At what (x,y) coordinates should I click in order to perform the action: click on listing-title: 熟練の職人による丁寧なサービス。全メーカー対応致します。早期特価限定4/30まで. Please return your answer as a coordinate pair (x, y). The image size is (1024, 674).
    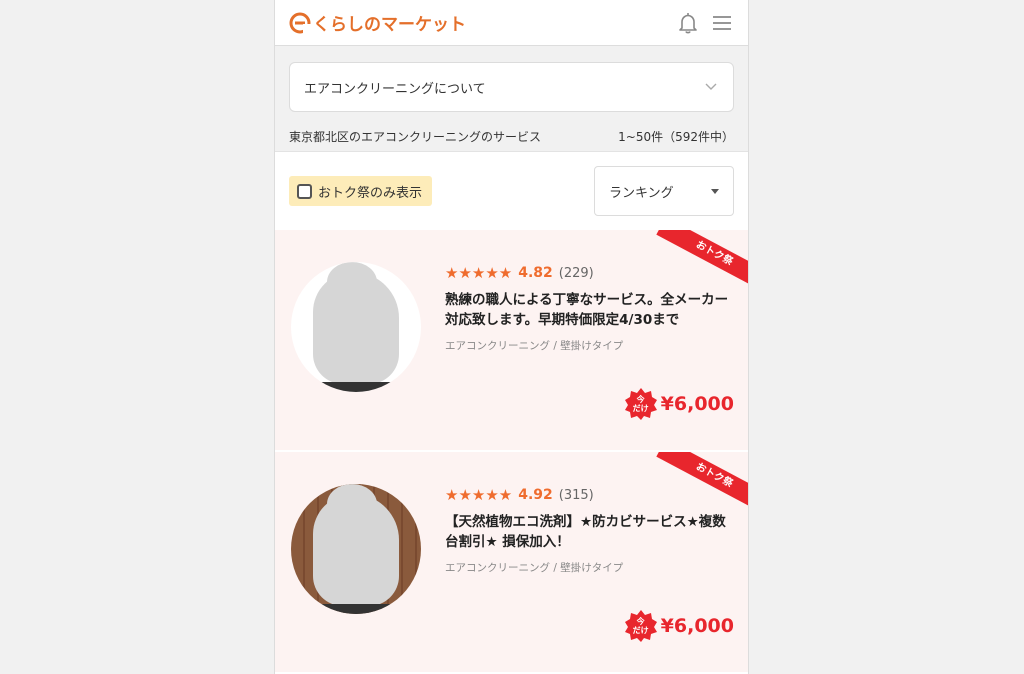
    Looking at the image, I should click on (591, 310).